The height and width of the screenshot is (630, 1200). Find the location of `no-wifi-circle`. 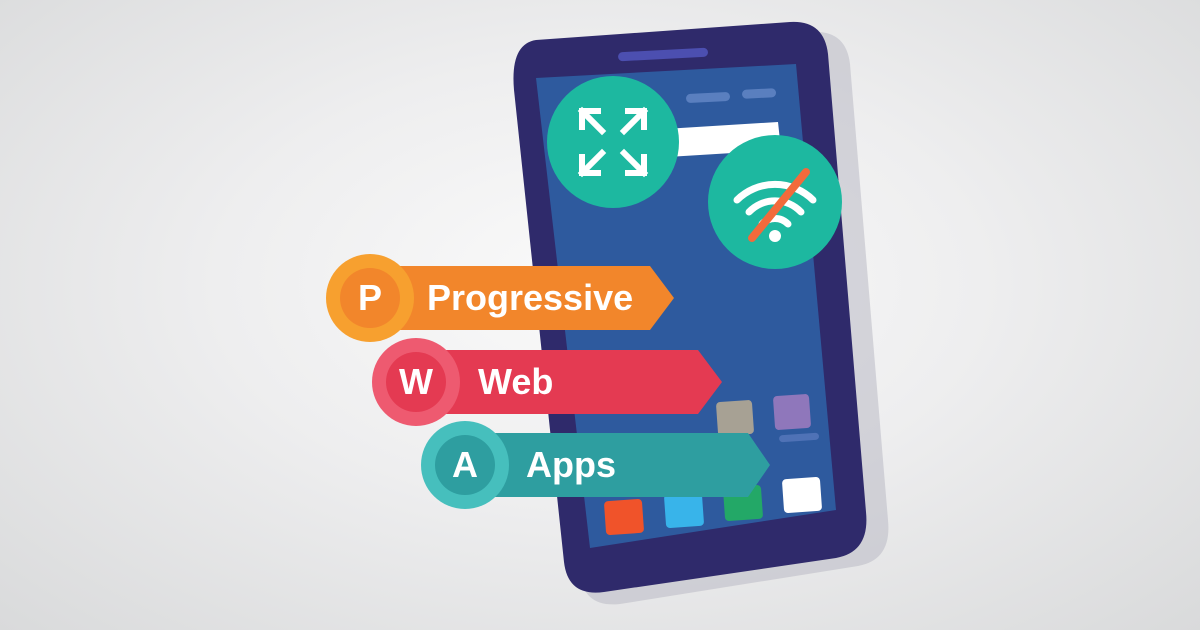

no-wifi-circle is located at coordinates (775, 202).